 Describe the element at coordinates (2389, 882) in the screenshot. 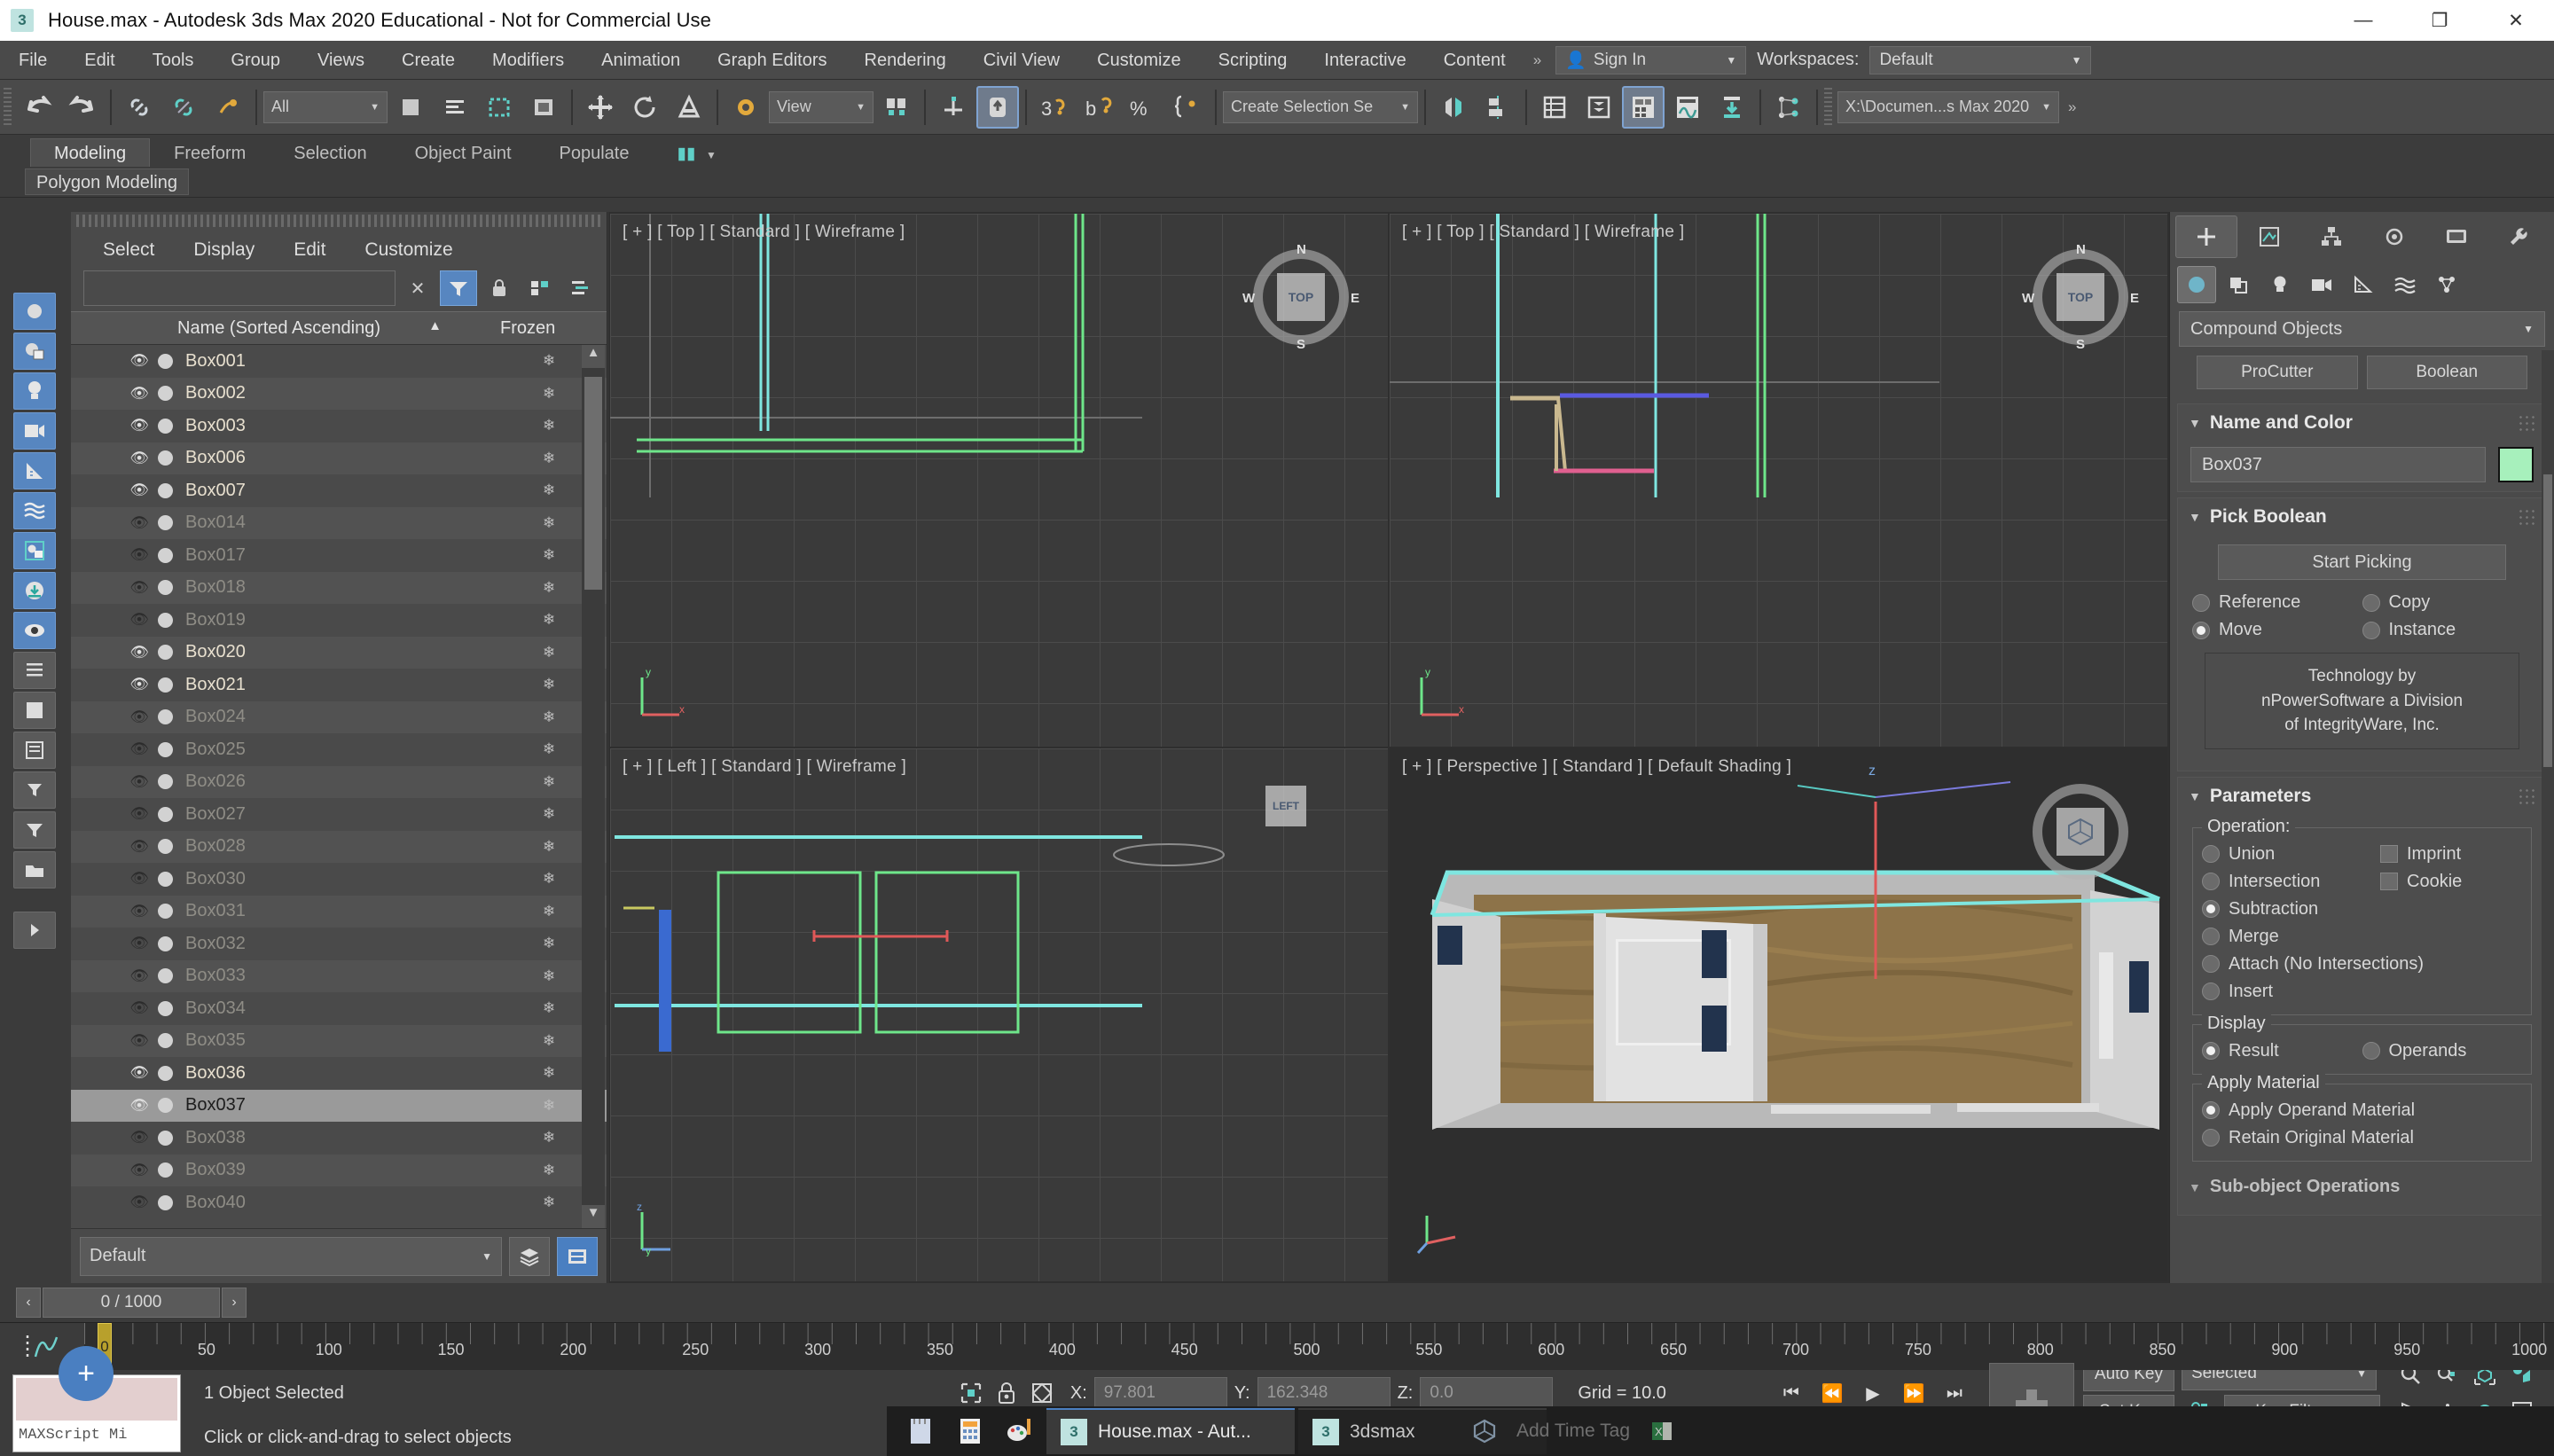

I see `checkbox-cookie` at that location.